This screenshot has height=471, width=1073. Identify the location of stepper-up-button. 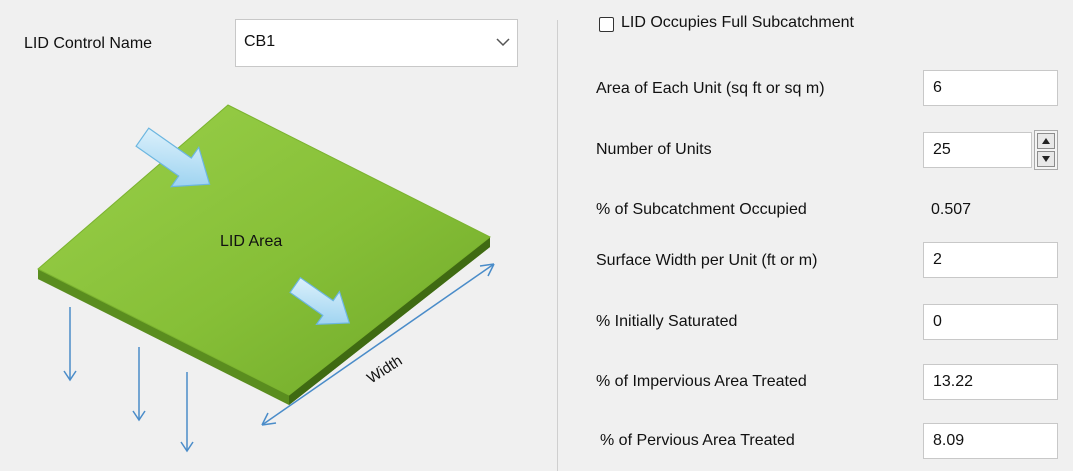
(1046, 141).